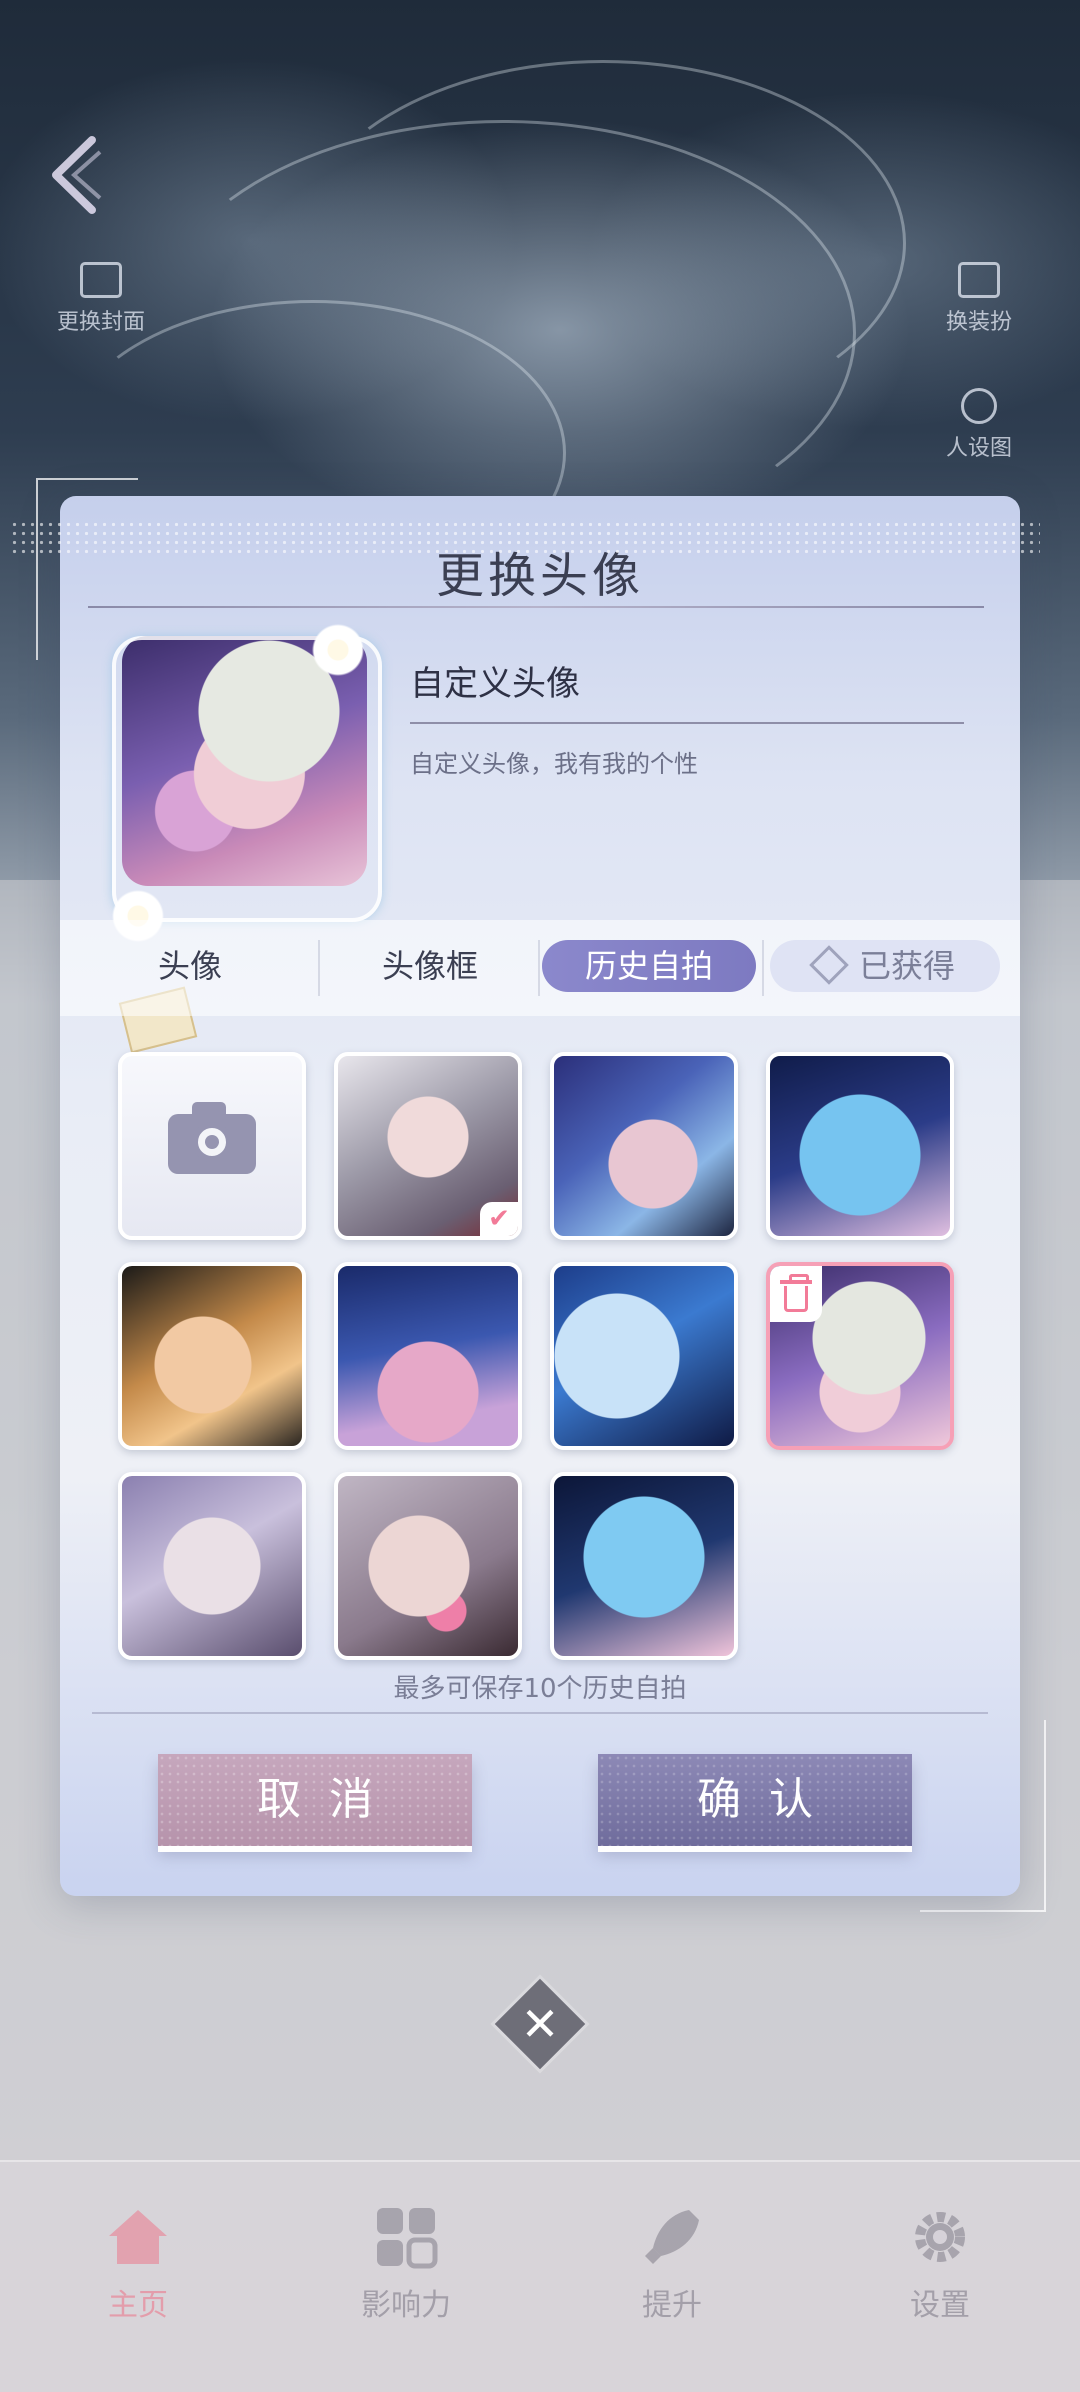  What do you see at coordinates (540, 1689) in the screenshot?
I see `save-limit-note: 最多可保存10个历史自拍` at bounding box center [540, 1689].